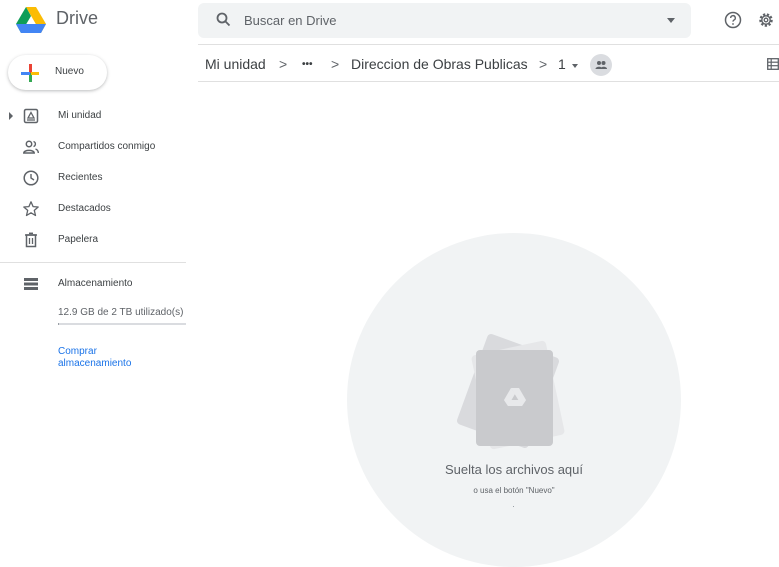  I want to click on sidebar-item-my-drive: Mi unidad, so click(95, 116).